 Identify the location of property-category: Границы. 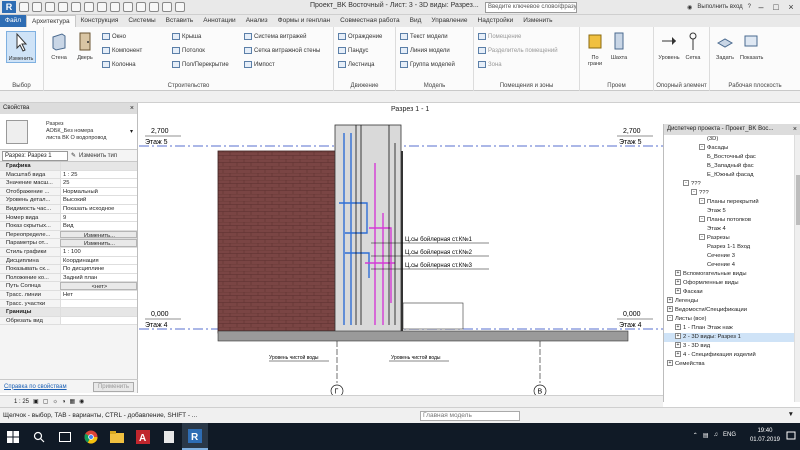
(68, 312).